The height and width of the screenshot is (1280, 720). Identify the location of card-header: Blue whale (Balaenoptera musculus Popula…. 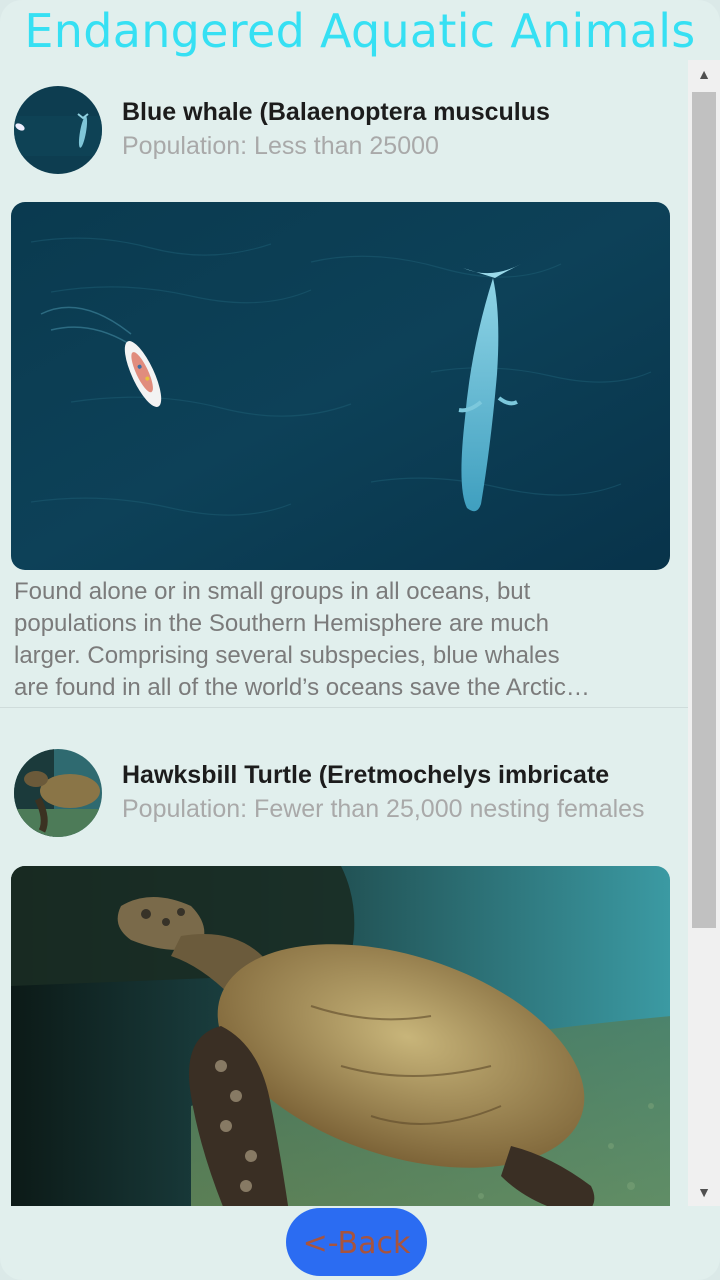
(344, 131).